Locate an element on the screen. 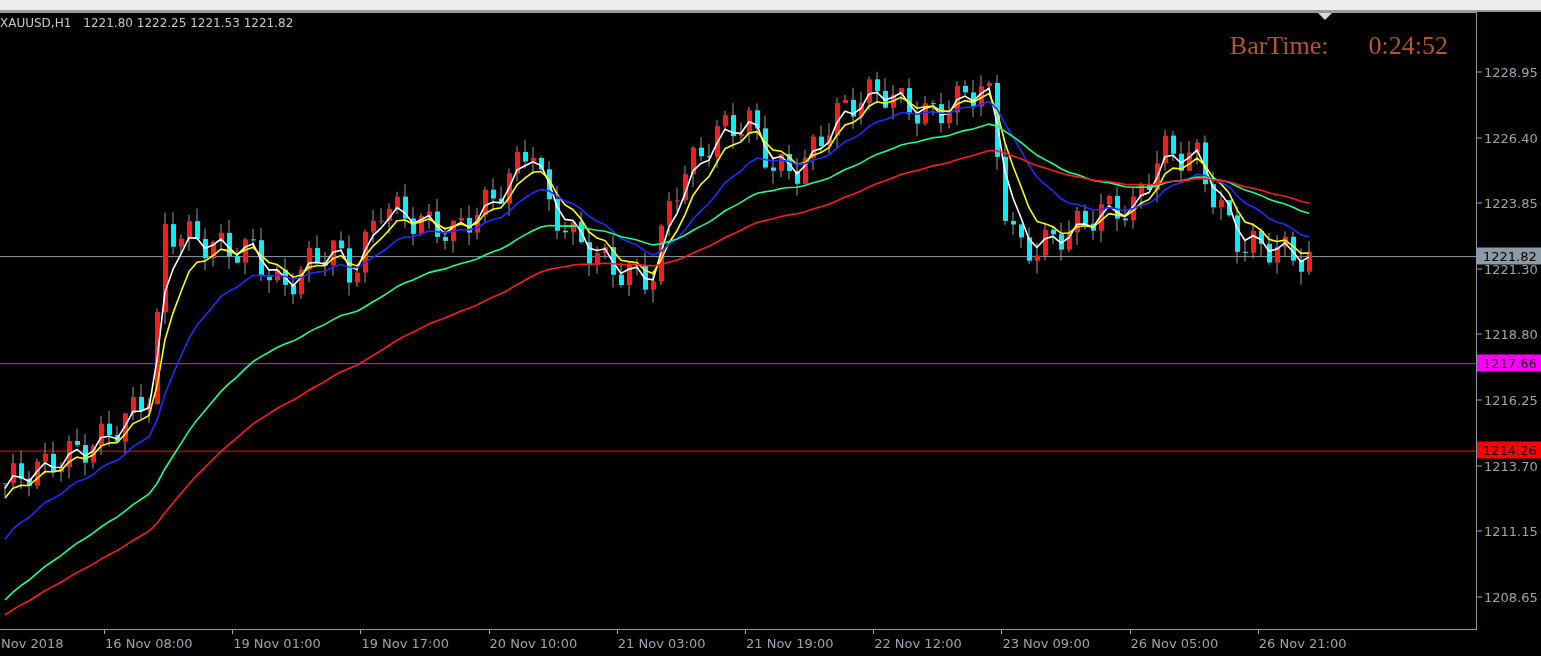  time-axis-label: Nov 2018 is located at coordinates (32, 643).